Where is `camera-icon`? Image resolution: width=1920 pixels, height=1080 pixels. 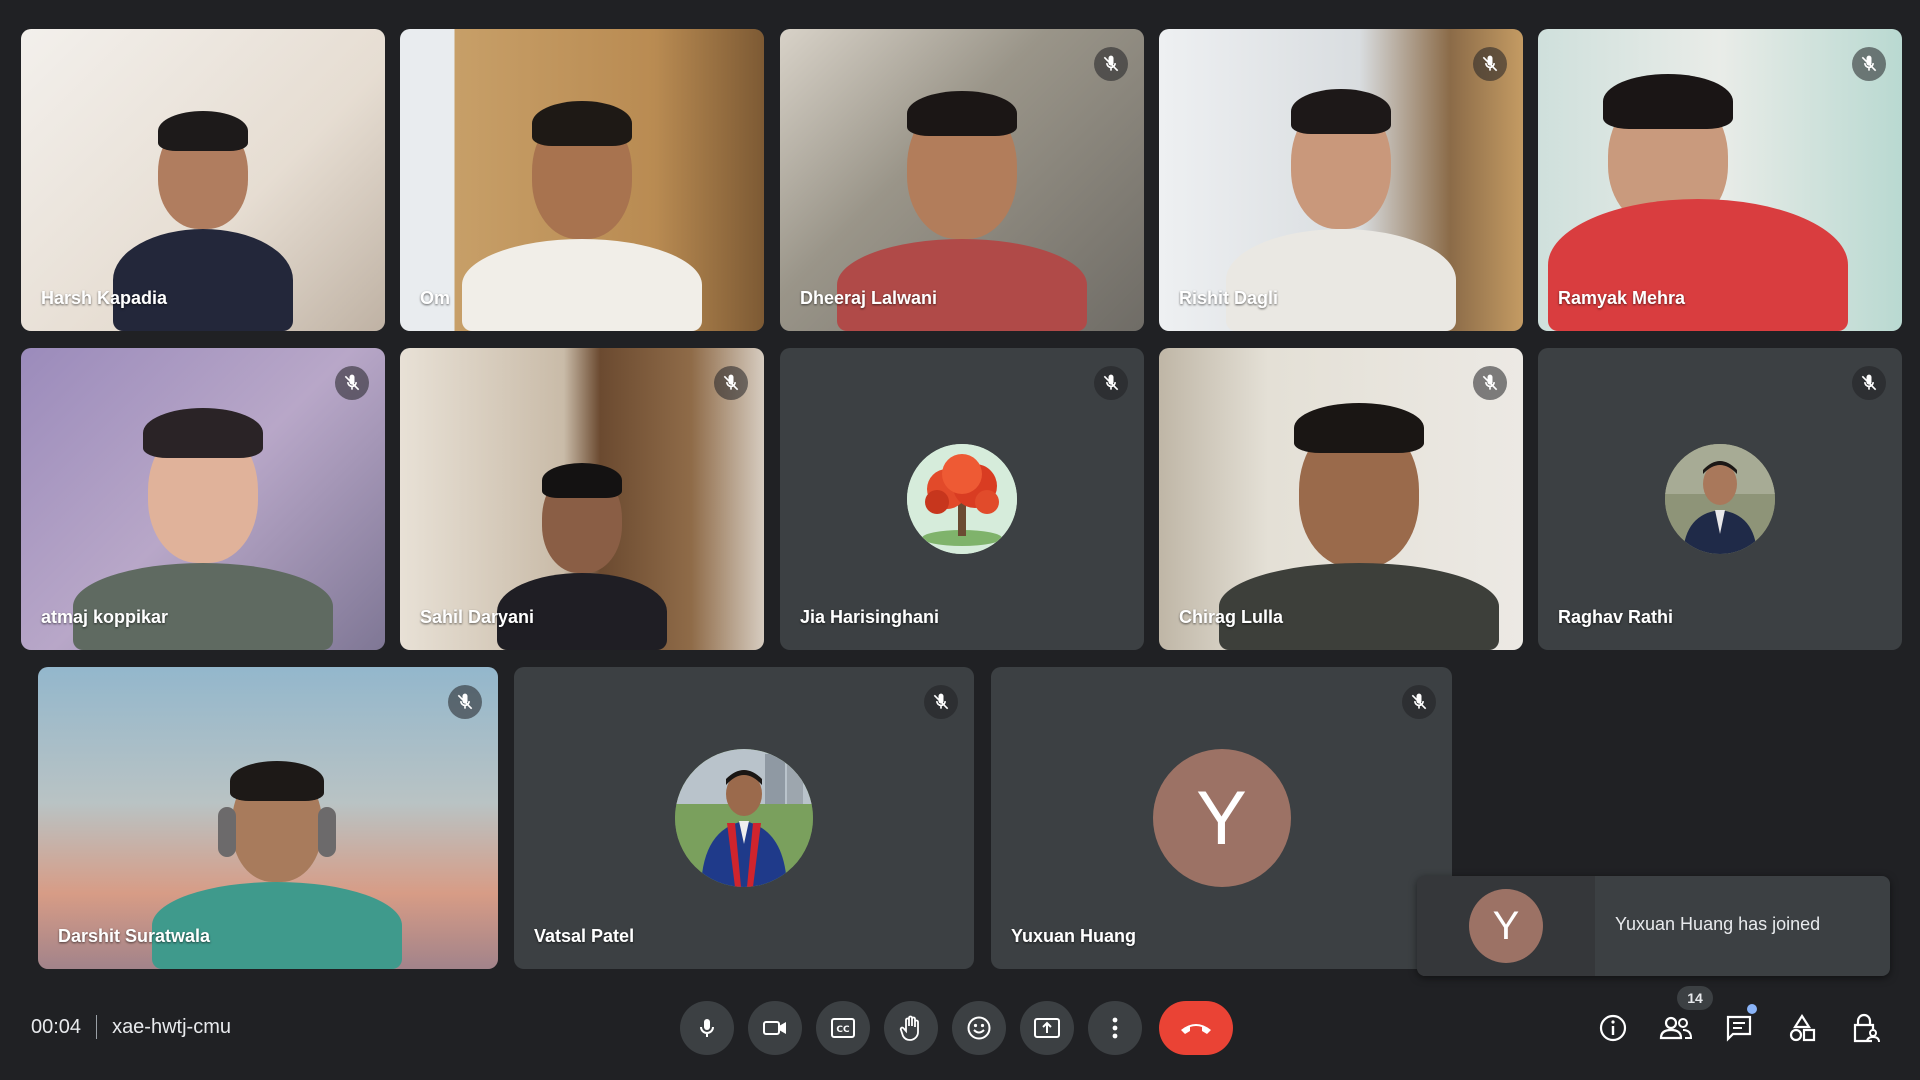
camera-icon is located at coordinates (774, 1028).